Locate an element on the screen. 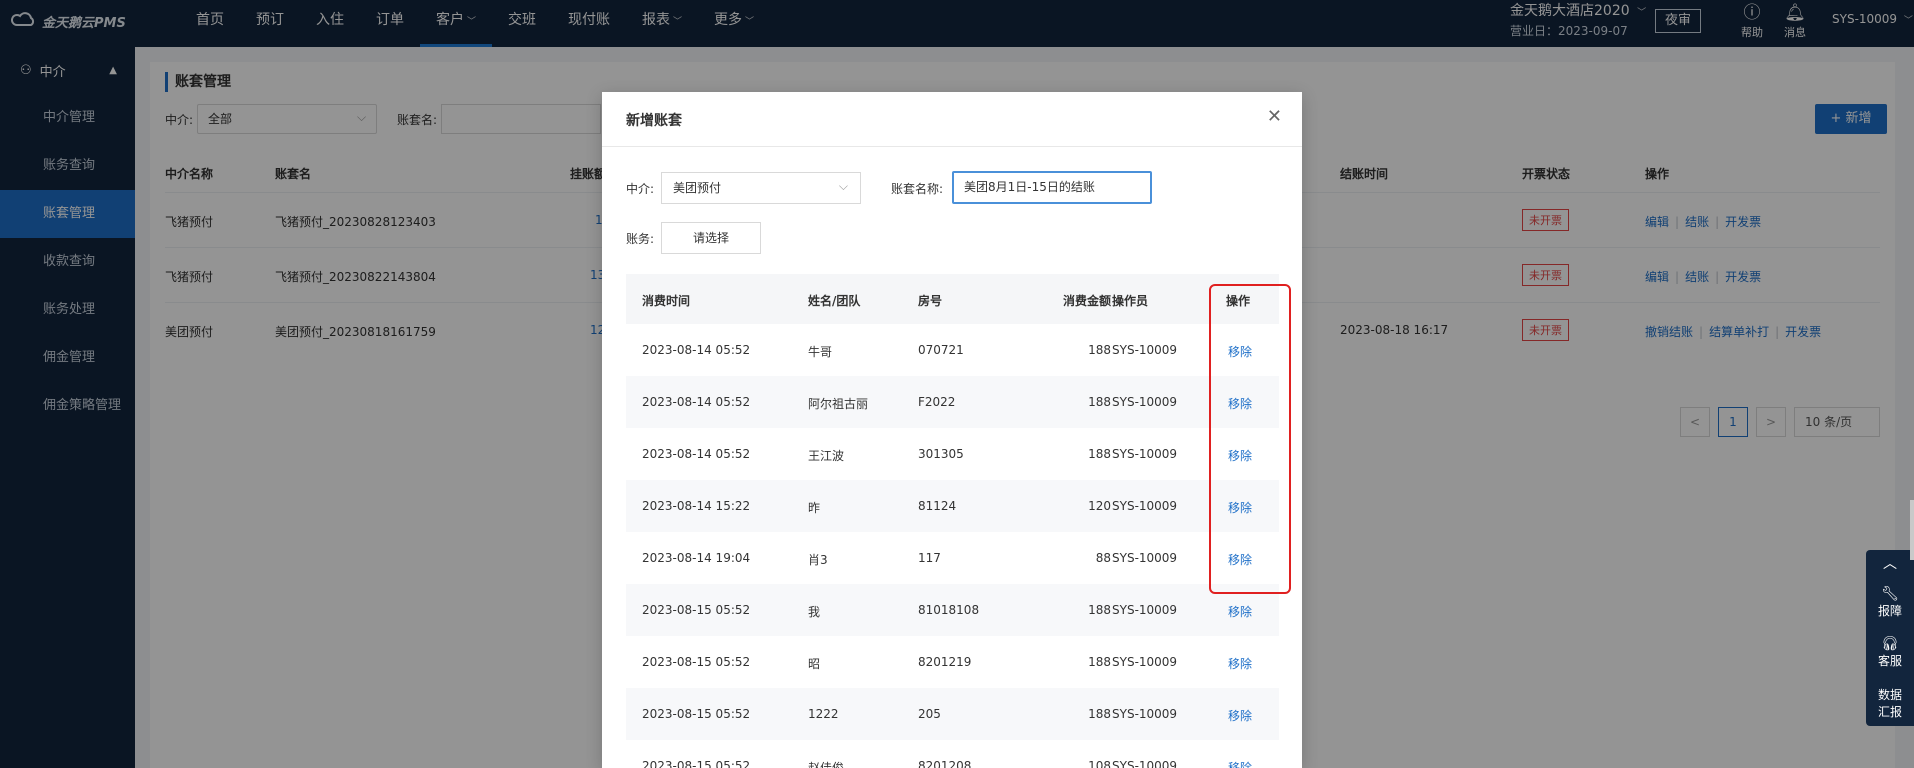  cell-room: F2022 is located at coordinates (937, 402).